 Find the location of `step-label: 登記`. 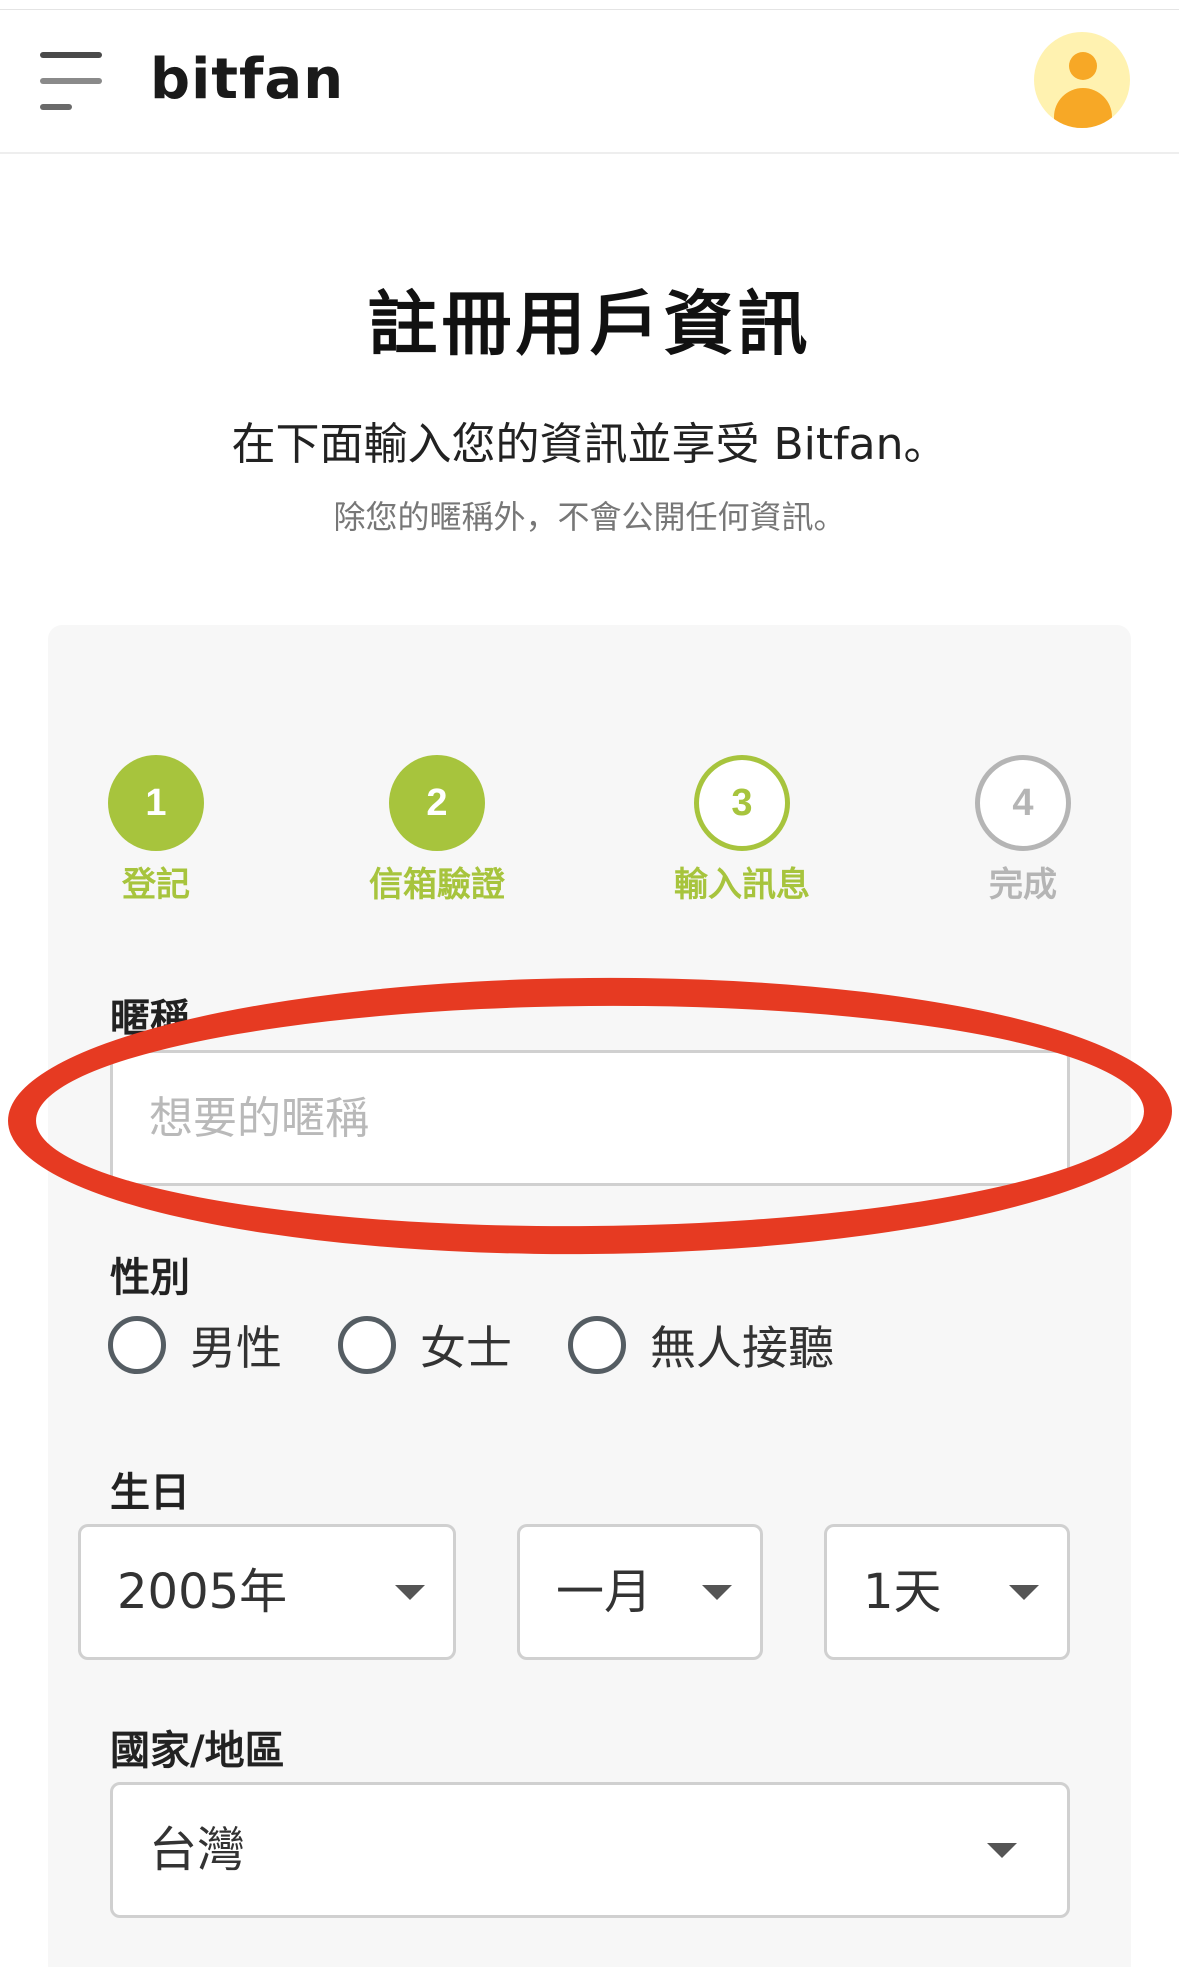

step-label: 登記 is located at coordinates (156, 885).